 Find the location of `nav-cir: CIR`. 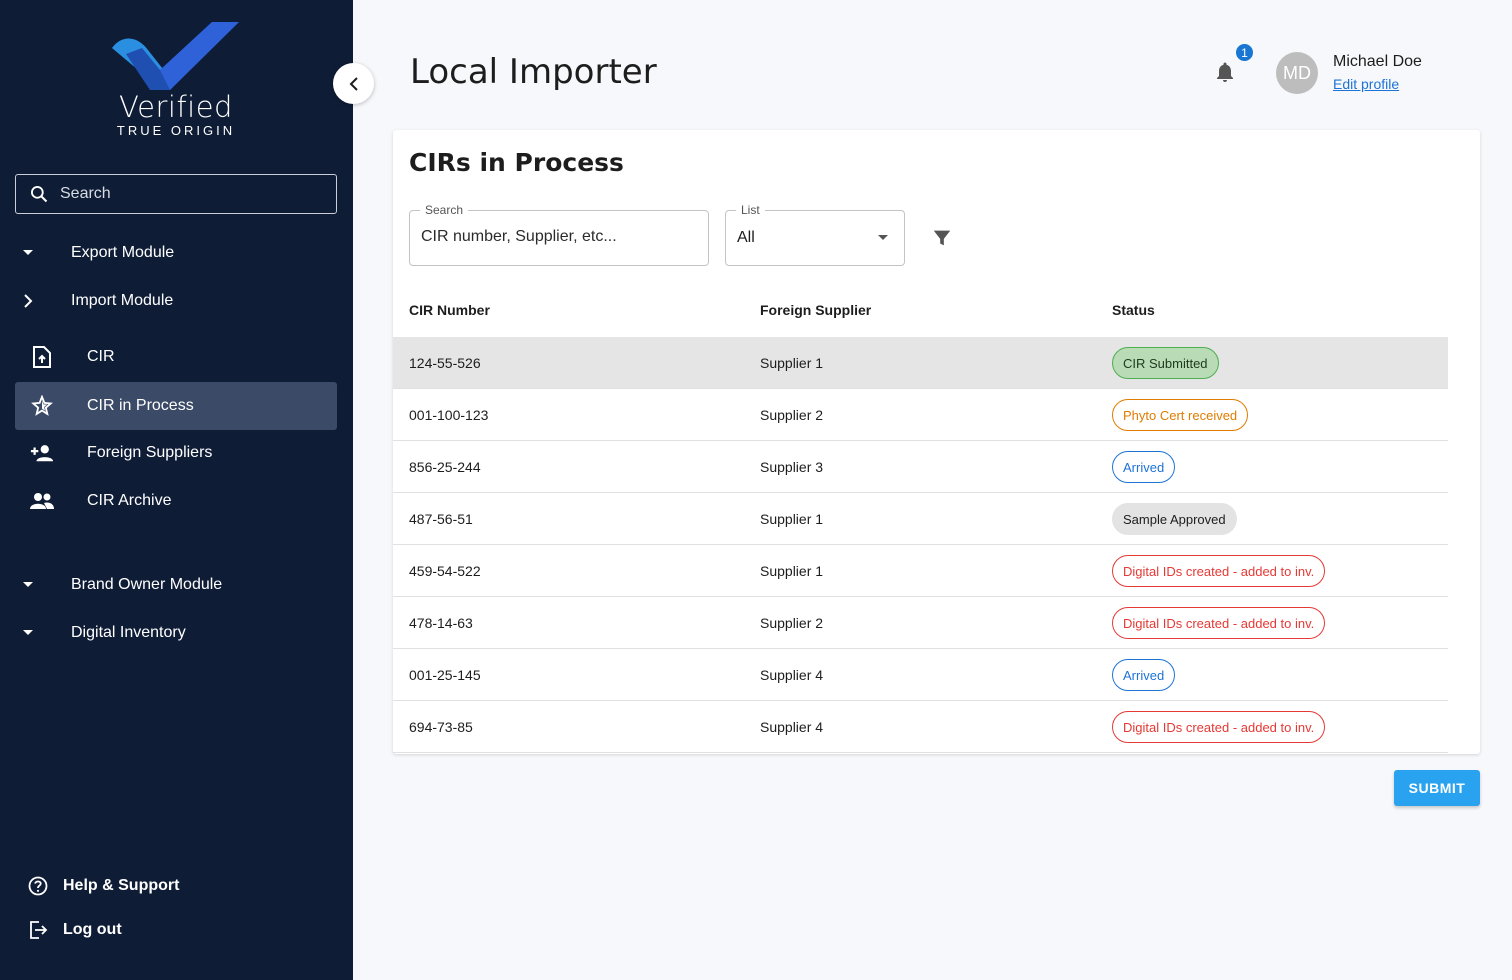

nav-cir: CIR is located at coordinates (176, 357).